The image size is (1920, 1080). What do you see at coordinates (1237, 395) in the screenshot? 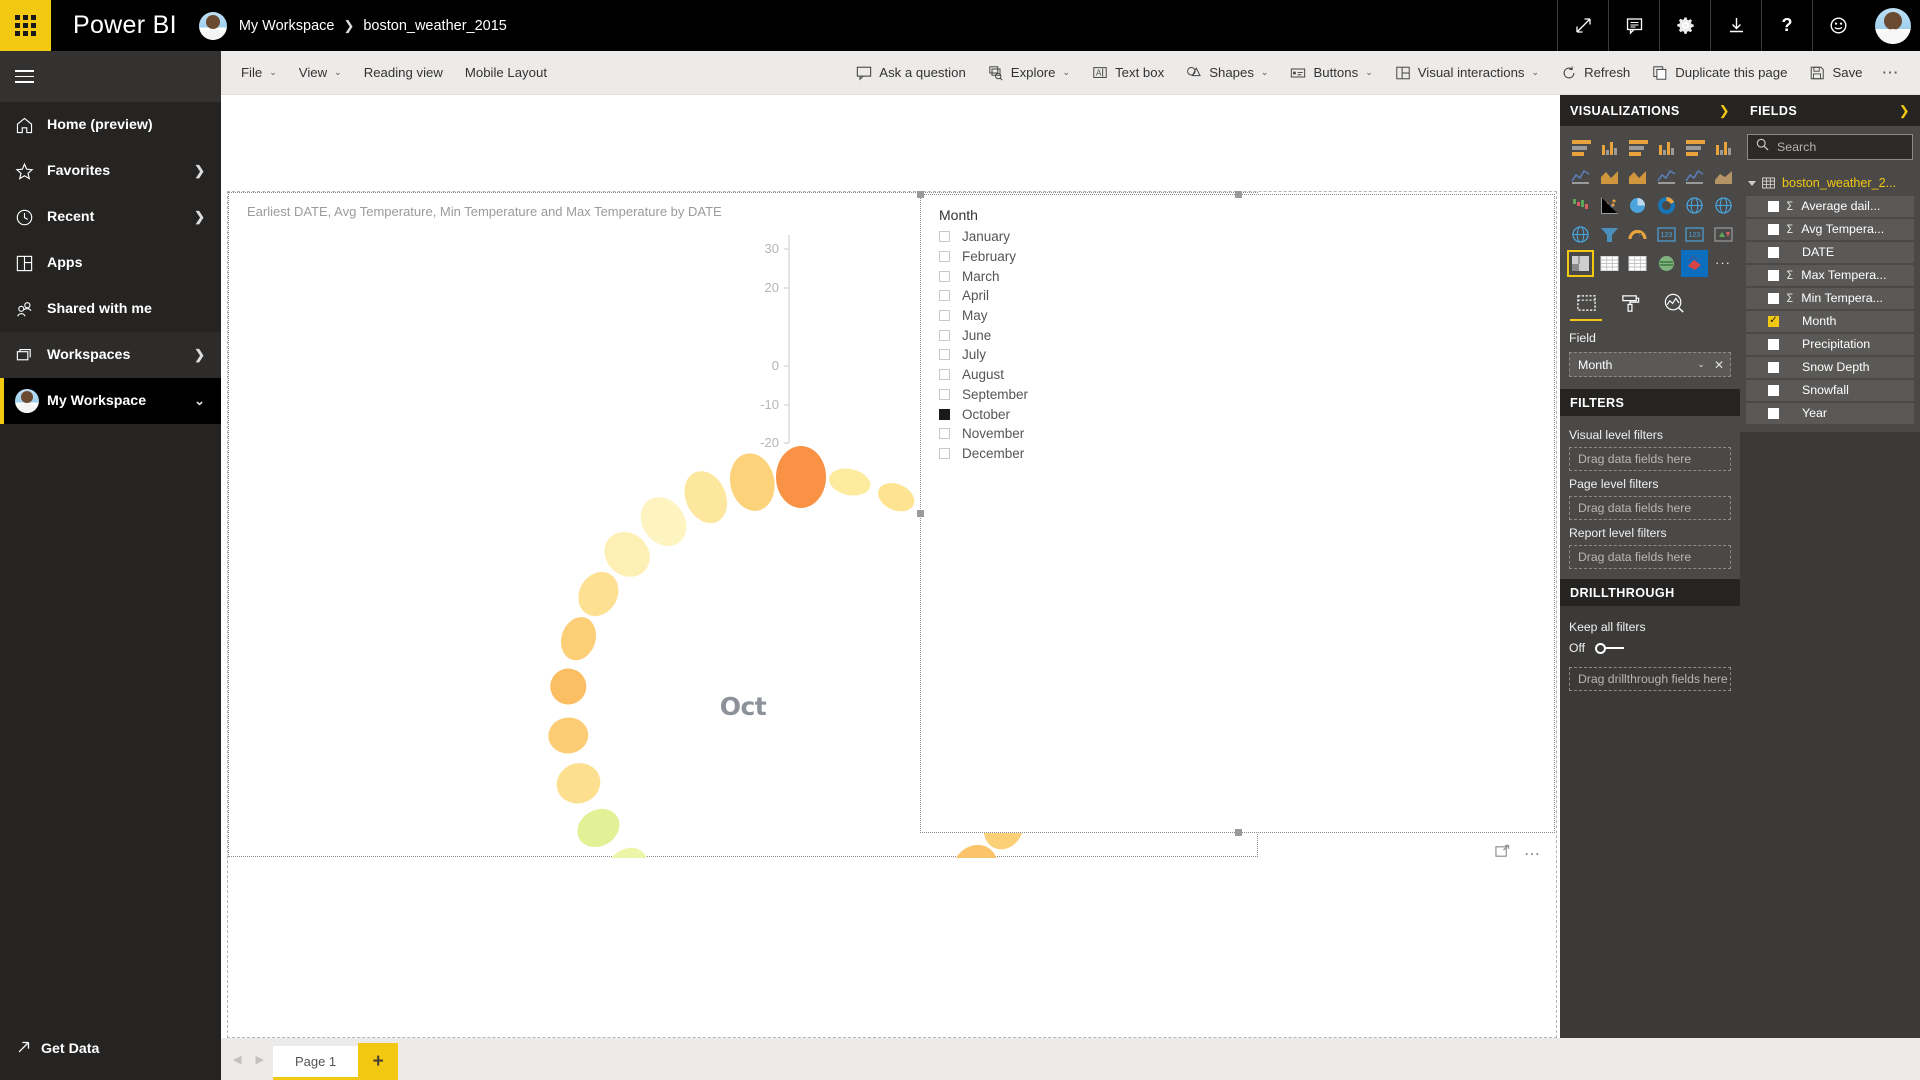
I see `slicer-item-september: September` at bounding box center [1237, 395].